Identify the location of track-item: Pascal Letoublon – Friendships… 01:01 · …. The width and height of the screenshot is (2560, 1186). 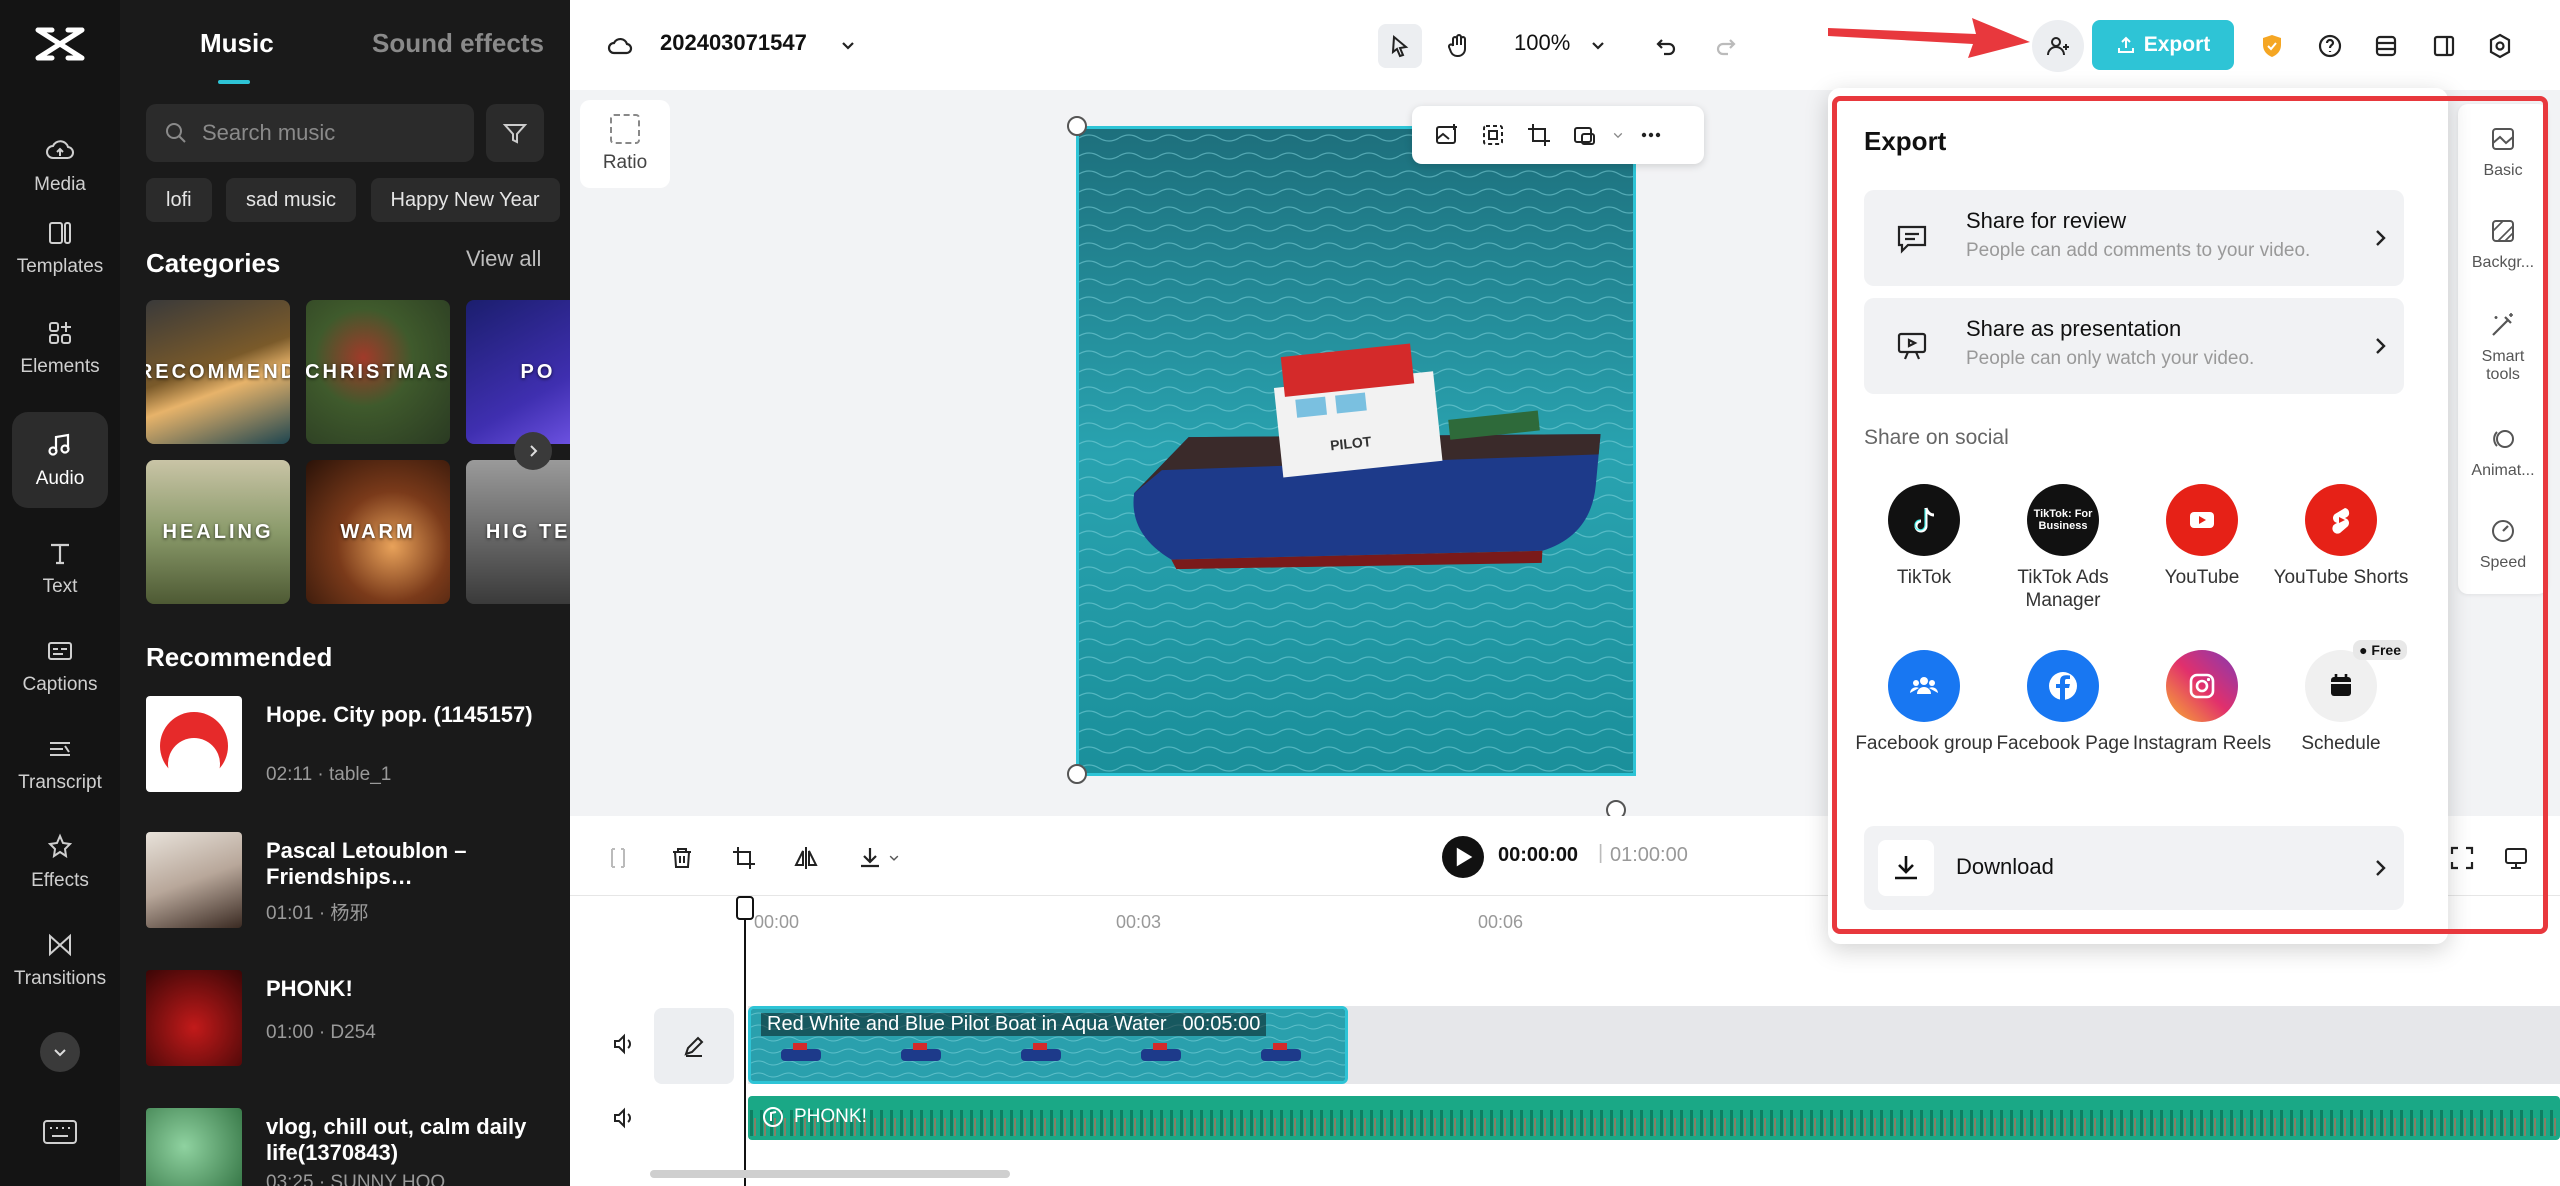
(356, 880).